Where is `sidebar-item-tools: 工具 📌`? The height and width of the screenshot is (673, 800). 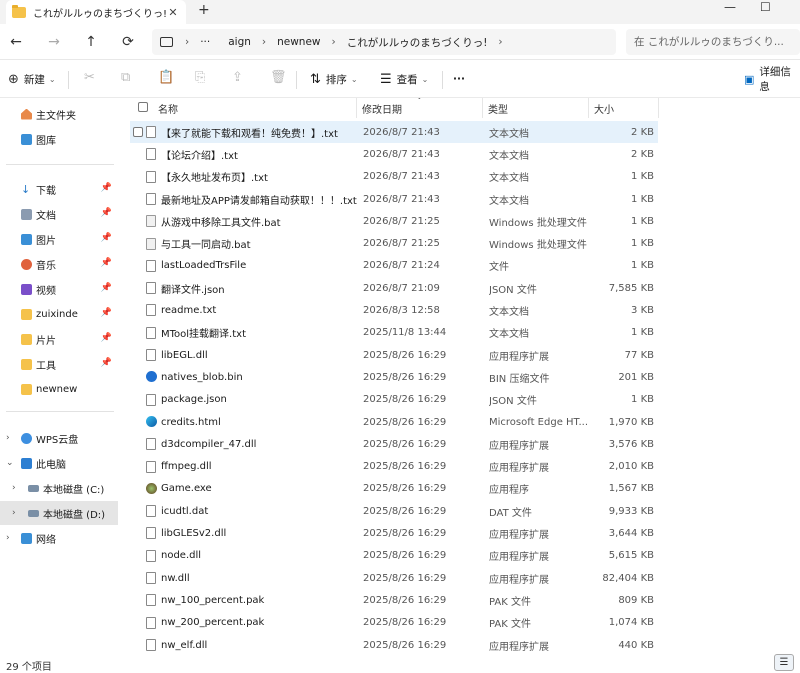 sidebar-item-tools: 工具 📌 is located at coordinates (59, 364).